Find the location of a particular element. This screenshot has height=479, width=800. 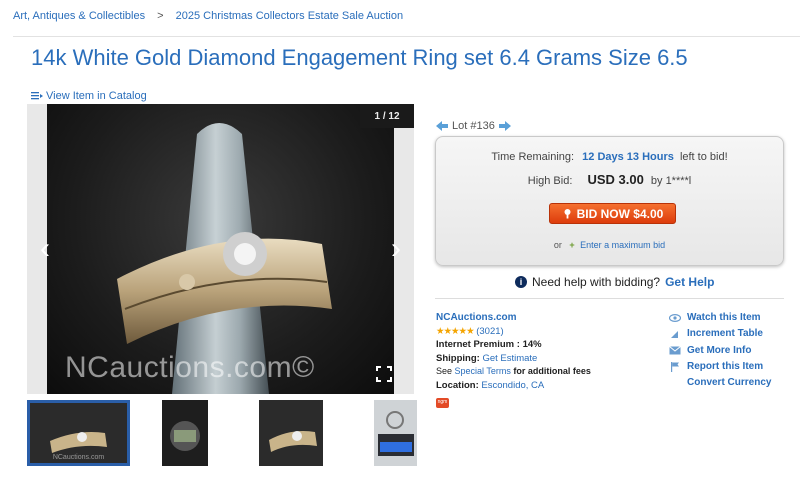

view-in-catalog-link: View Item in Catalog is located at coordinates (89, 96).